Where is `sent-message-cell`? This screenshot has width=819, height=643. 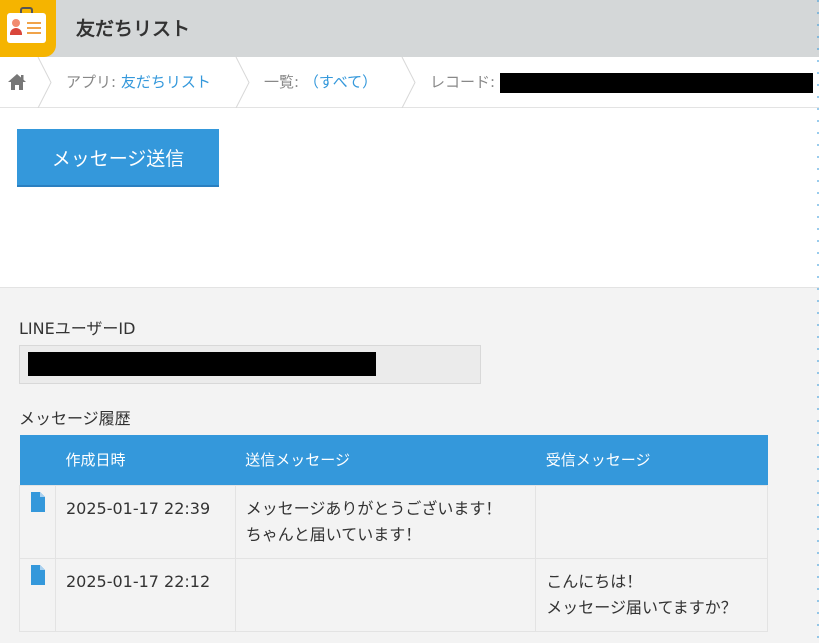
sent-message-cell is located at coordinates (385, 594).